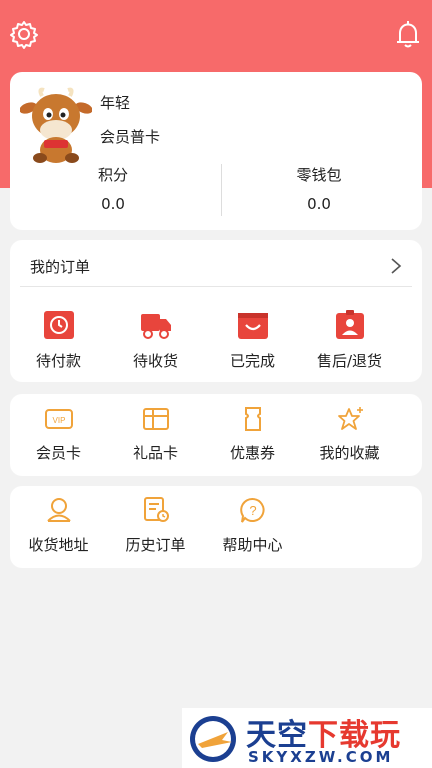 Image resolution: width=432 pixels, height=768 pixels. Describe the element at coordinates (58, 510) in the screenshot. I see `address-icon` at that location.